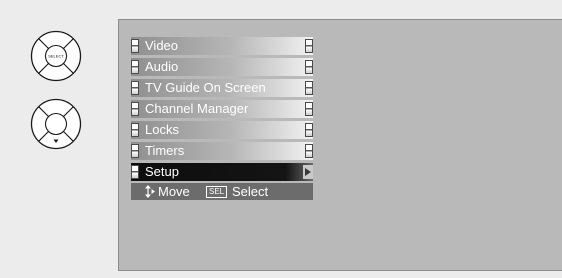  I want to click on menu-footer-hints: Move SEL Select, so click(222, 191).